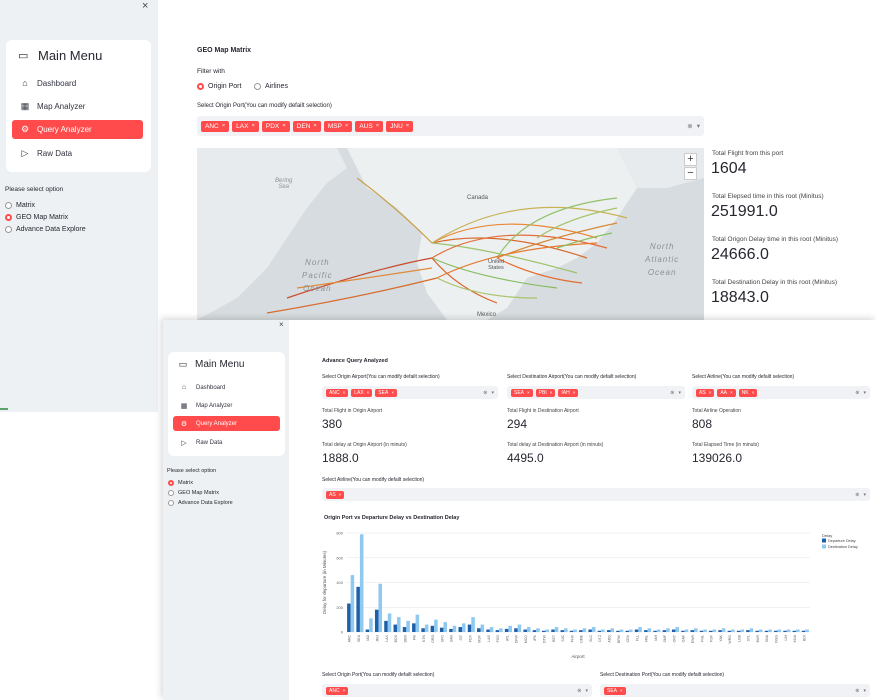 The image size is (876, 700). Describe the element at coordinates (545, 392) in the screenshot. I see `tag: PBI ×` at that location.